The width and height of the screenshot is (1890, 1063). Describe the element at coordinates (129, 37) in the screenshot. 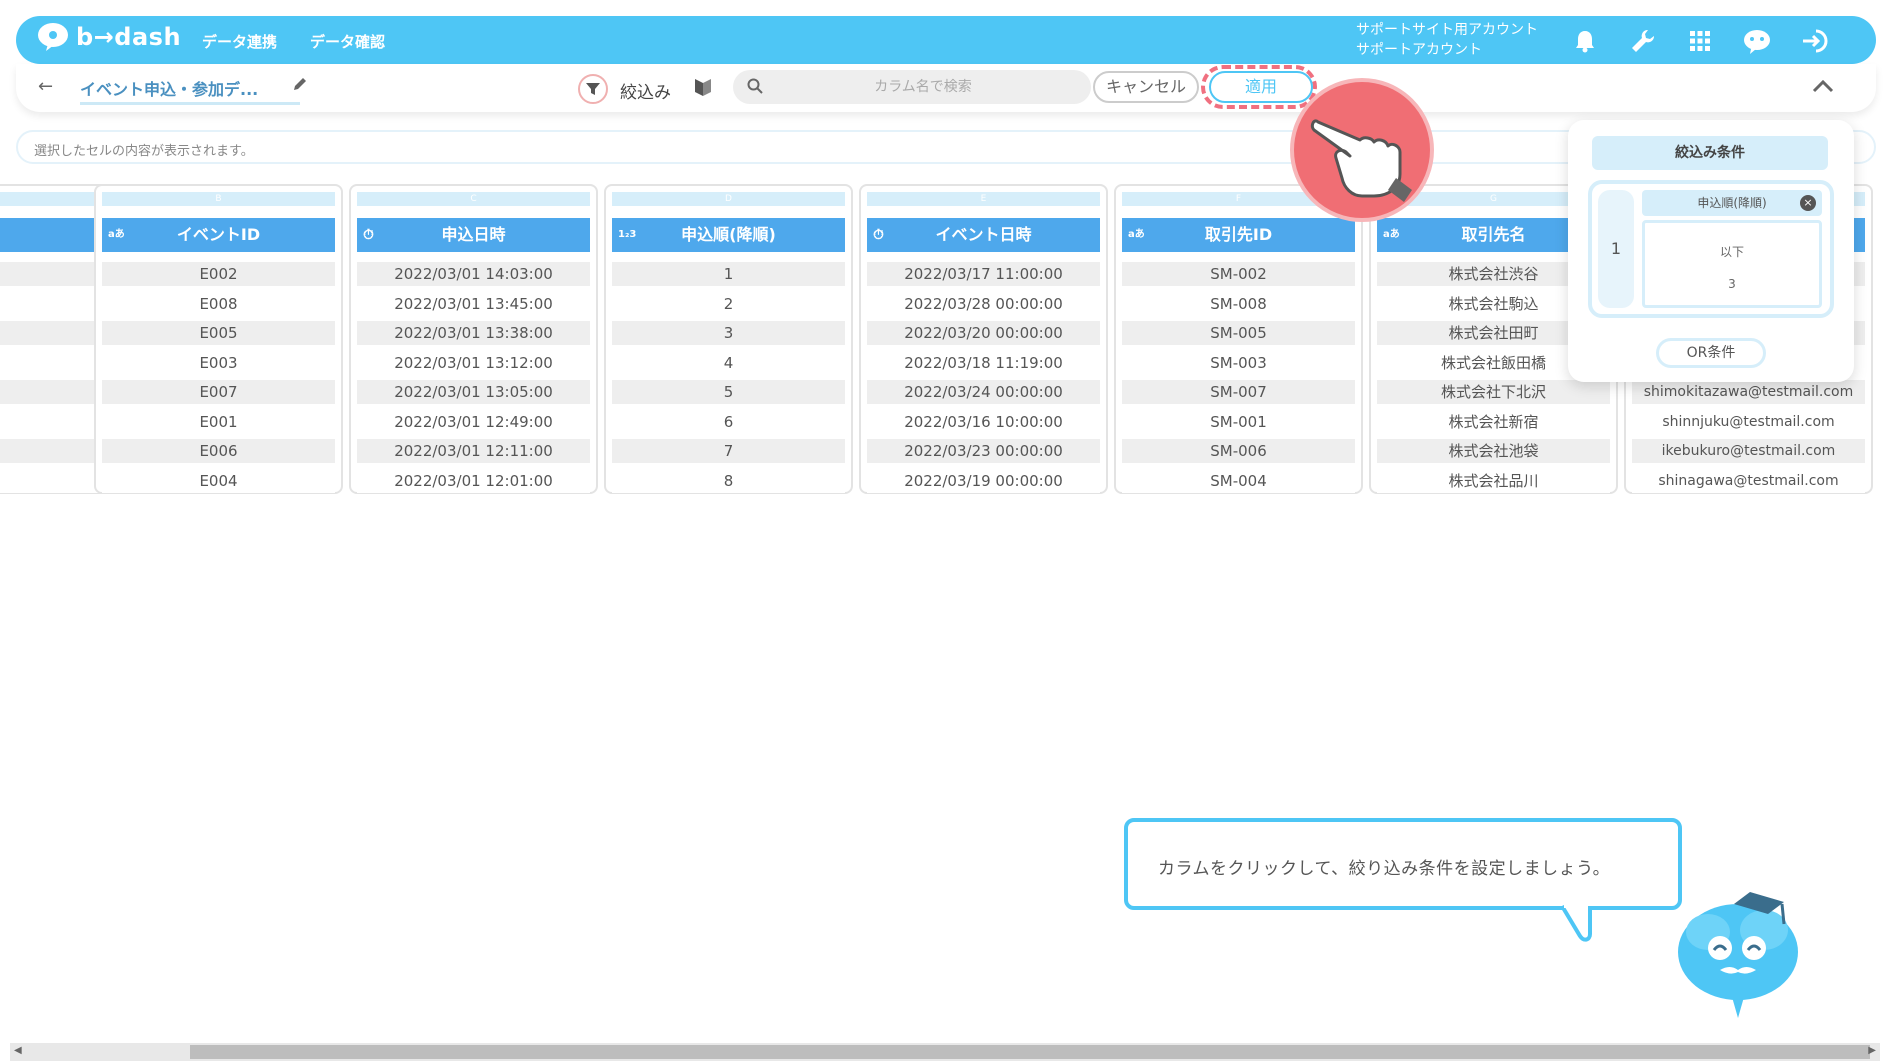

I see `brand-name: b→dash` at that location.